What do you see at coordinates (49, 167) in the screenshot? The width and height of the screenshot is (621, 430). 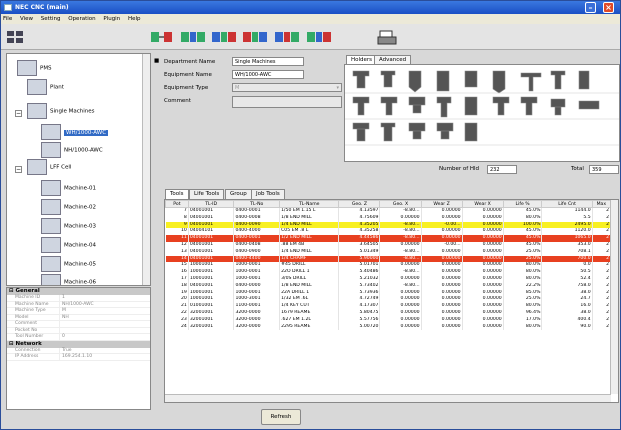 I see `tree-item-lff-cell: LFF Cell` at bounding box center [49, 167].